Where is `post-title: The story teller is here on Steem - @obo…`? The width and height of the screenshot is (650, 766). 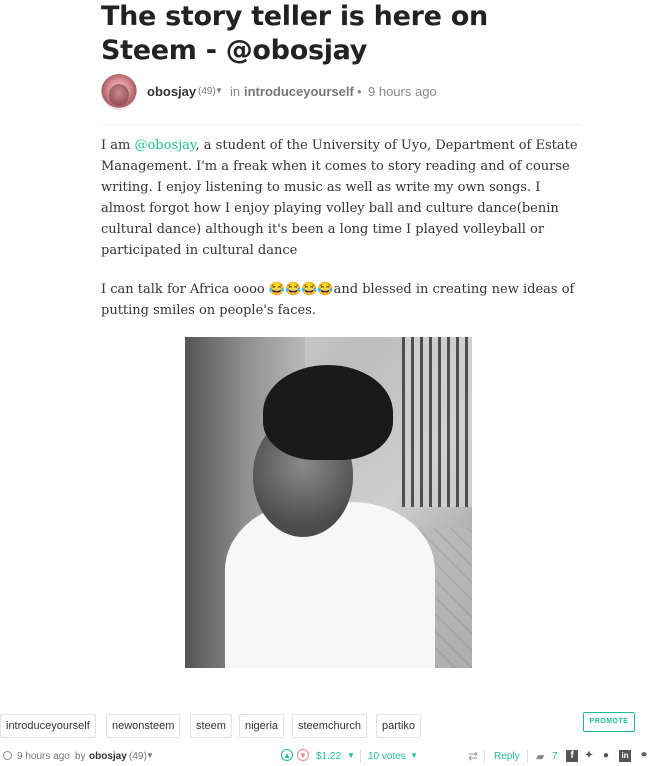
post-title: The story teller is here on Steem - @obo… is located at coordinates (294, 33).